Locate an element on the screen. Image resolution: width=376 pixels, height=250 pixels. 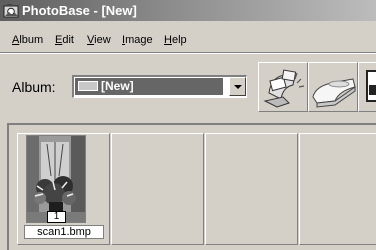
photobase-app-icon is located at coordinates (11, 11).